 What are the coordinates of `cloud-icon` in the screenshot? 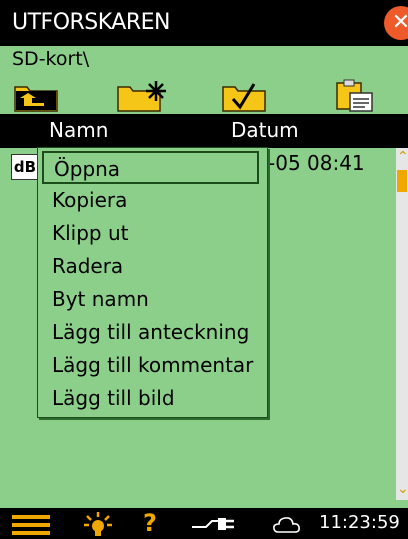 It's located at (286, 525).